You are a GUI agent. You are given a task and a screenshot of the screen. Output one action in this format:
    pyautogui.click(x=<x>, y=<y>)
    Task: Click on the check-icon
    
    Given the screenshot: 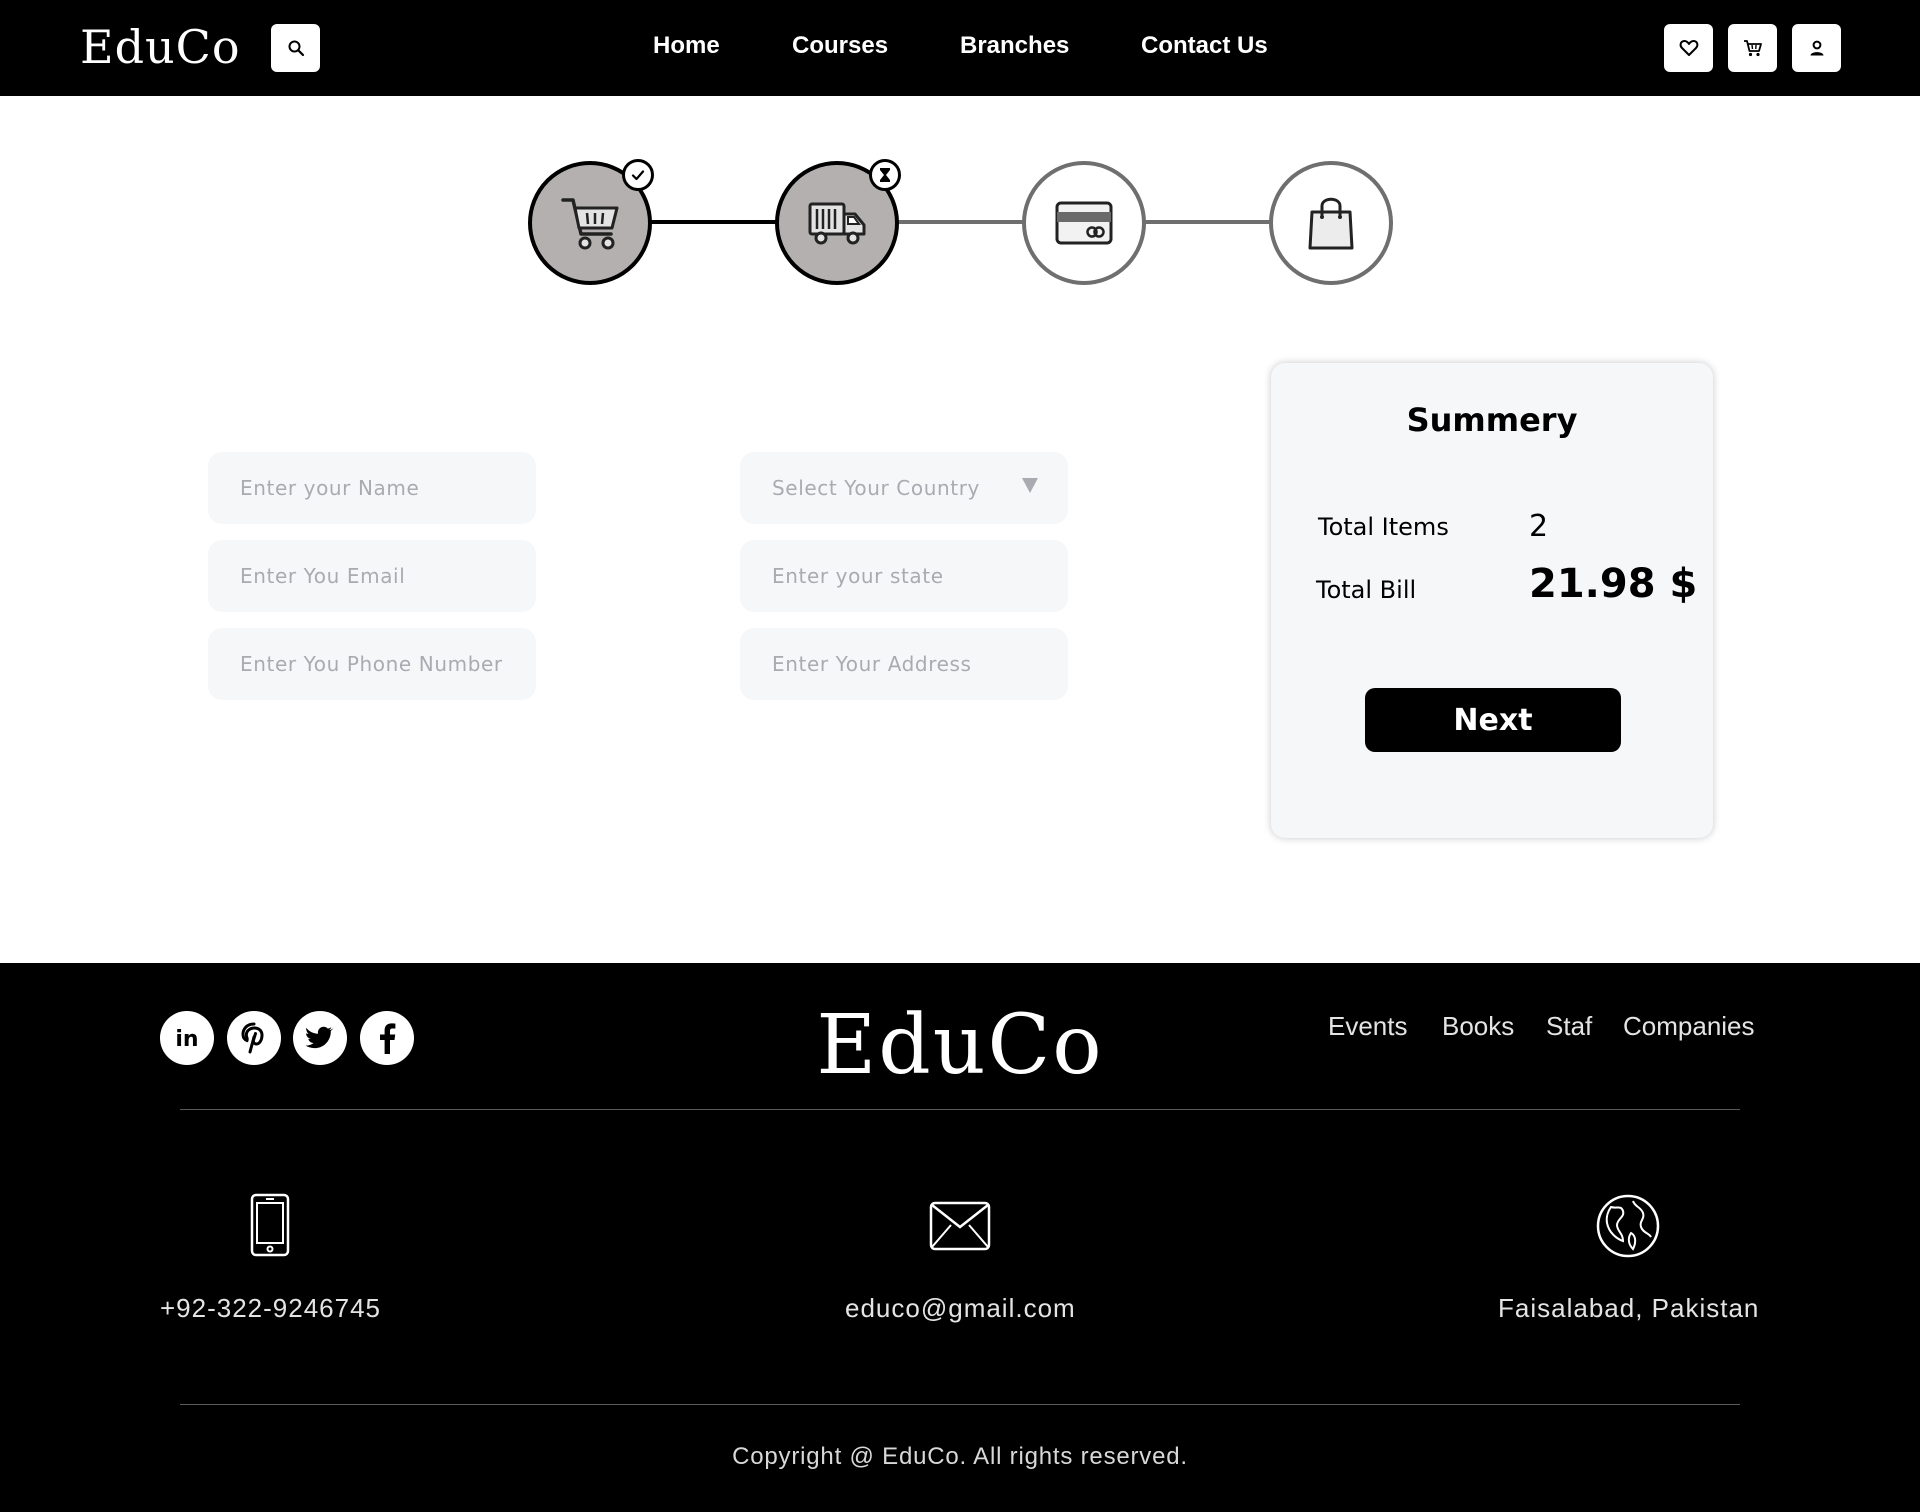 What is the action you would take?
    pyautogui.click(x=638, y=175)
    